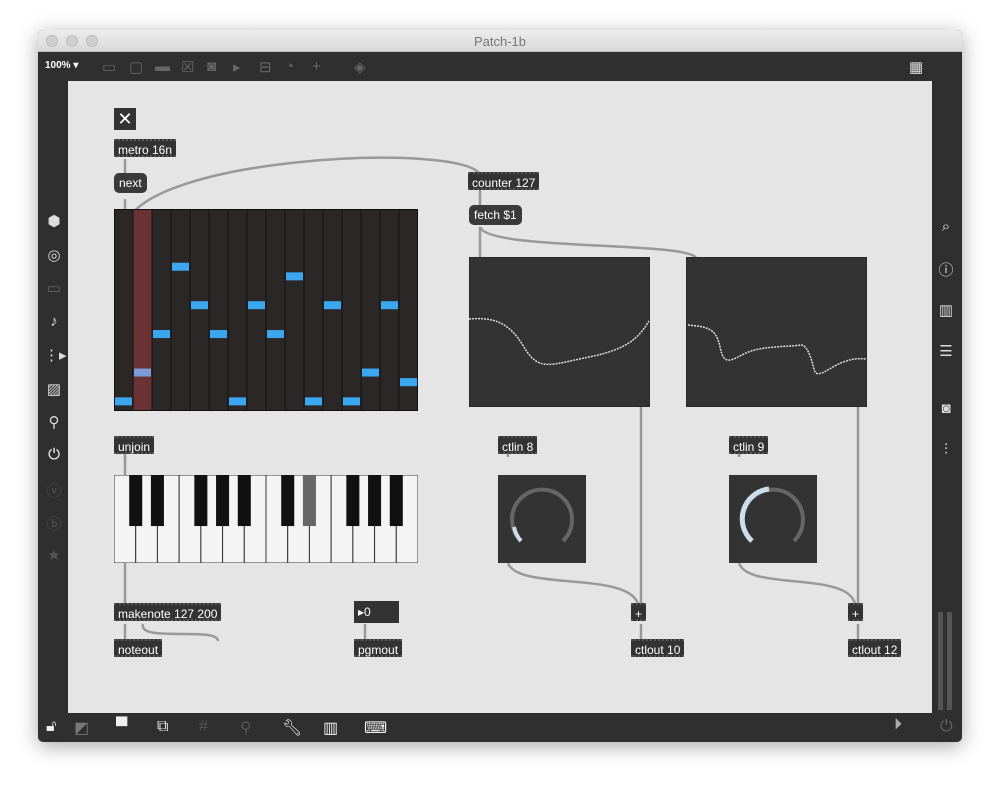 Image resolution: width=1000 pixels, height=788 pixels. I want to click on paperclip-icon: ⚲, so click(54, 422).